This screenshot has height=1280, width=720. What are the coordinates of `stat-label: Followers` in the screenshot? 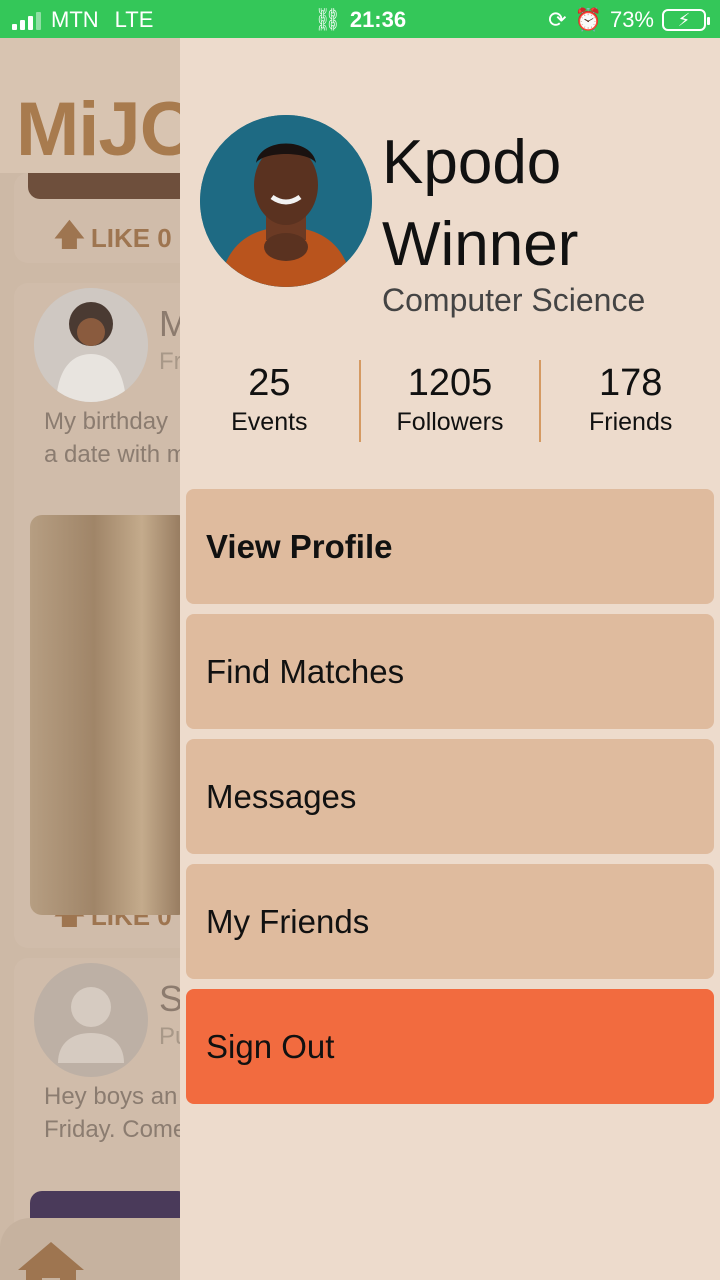 It's located at (450, 422).